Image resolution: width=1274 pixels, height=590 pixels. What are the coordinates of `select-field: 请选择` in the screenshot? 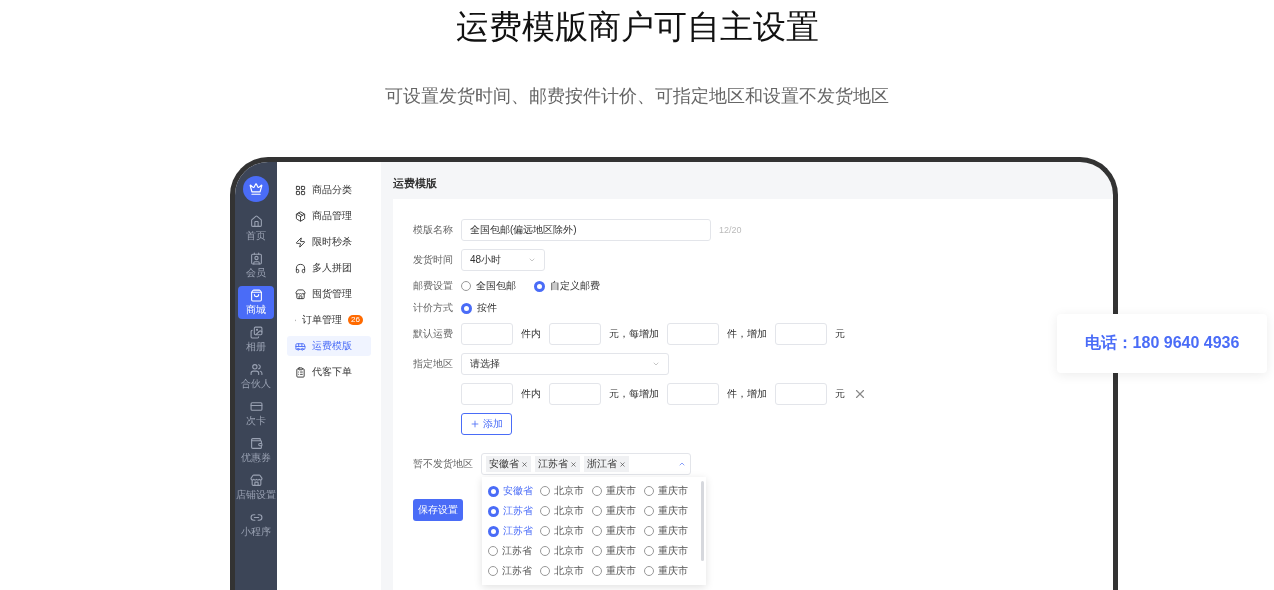 It's located at (565, 364).